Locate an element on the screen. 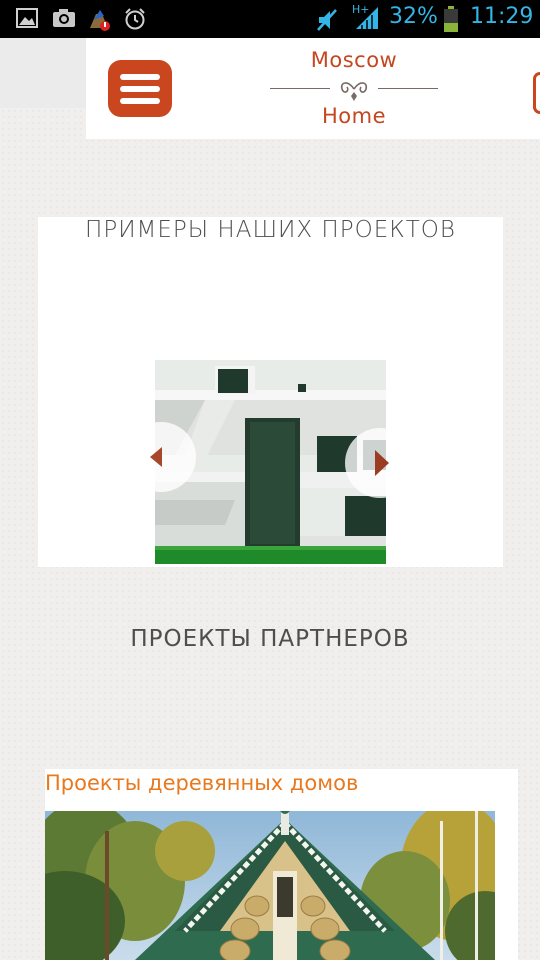 This screenshot has height=960, width=540. header-left-panel is located at coordinates (43, 73).